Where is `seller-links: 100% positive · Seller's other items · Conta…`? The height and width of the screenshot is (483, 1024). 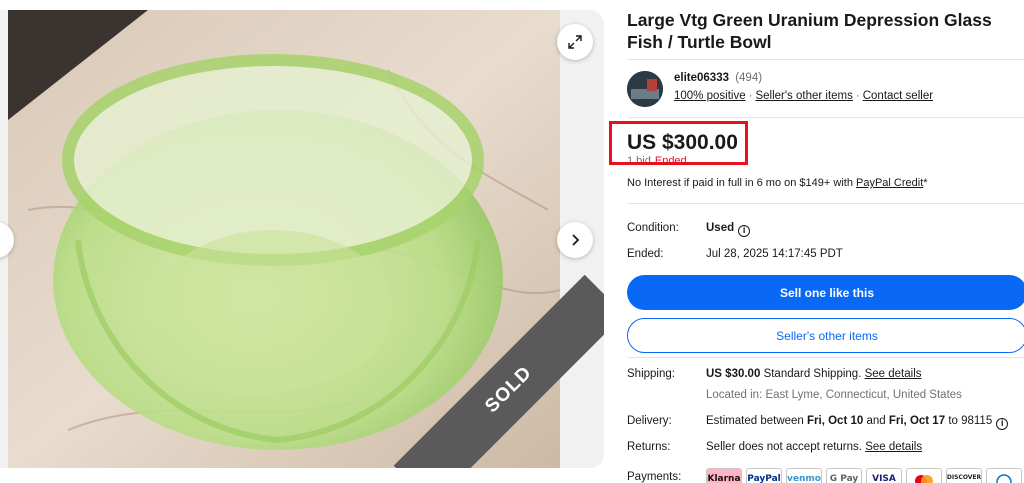 seller-links: 100% positive · Seller's other items · Conta… is located at coordinates (803, 96).